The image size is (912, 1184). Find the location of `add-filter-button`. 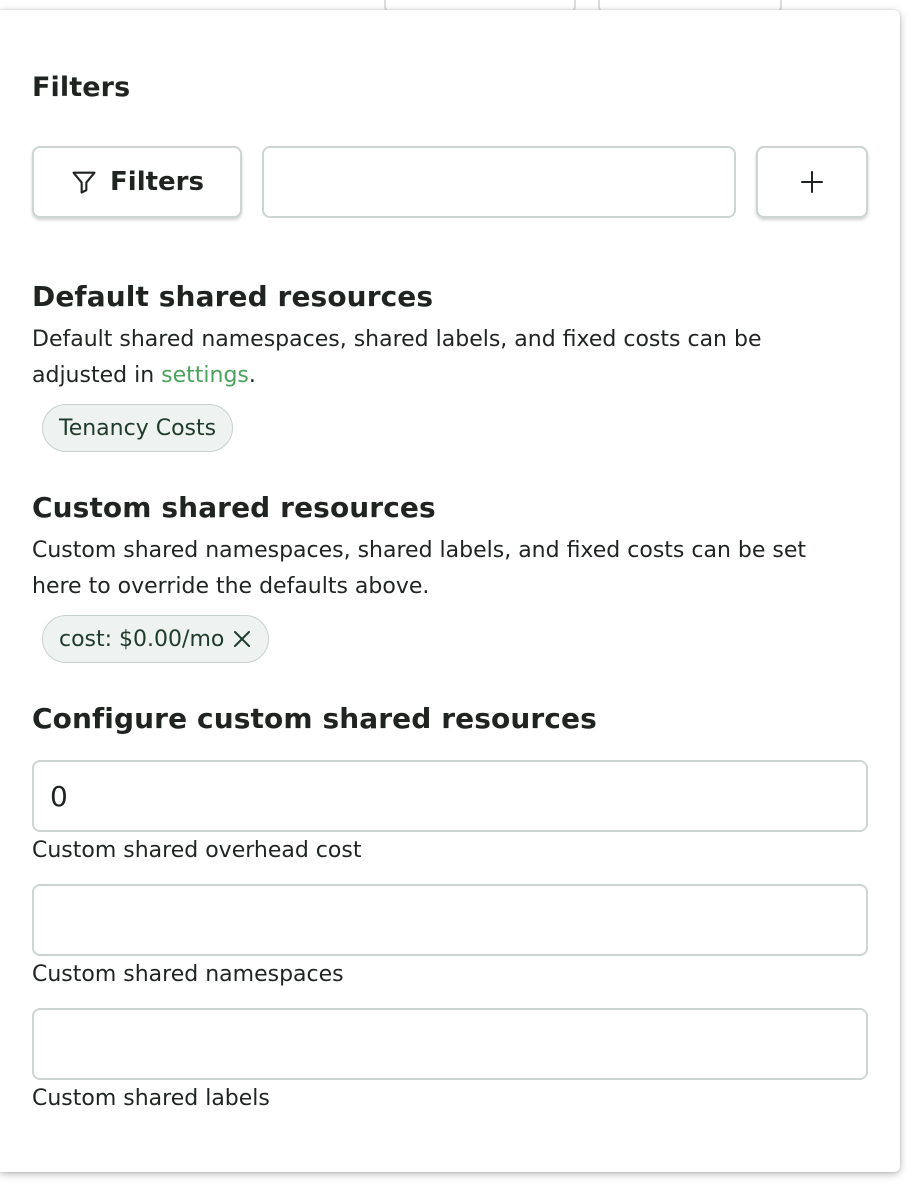

add-filter-button is located at coordinates (812, 182).